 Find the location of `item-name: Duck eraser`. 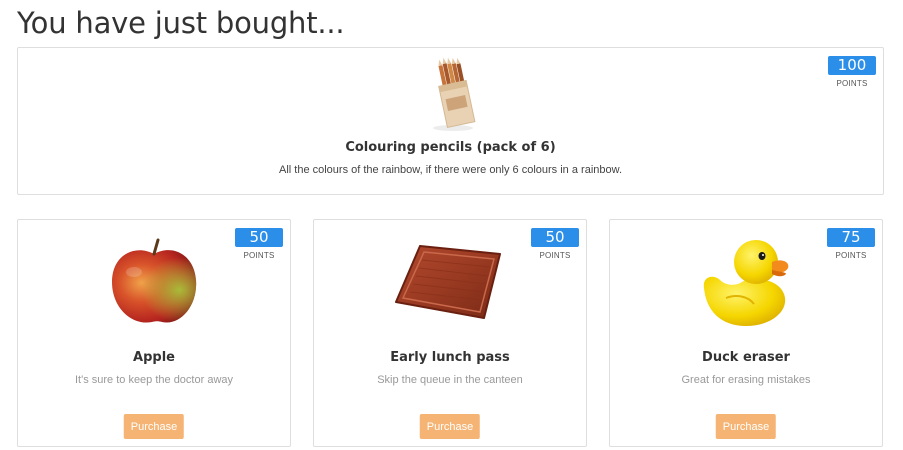

item-name: Duck eraser is located at coordinates (746, 357).